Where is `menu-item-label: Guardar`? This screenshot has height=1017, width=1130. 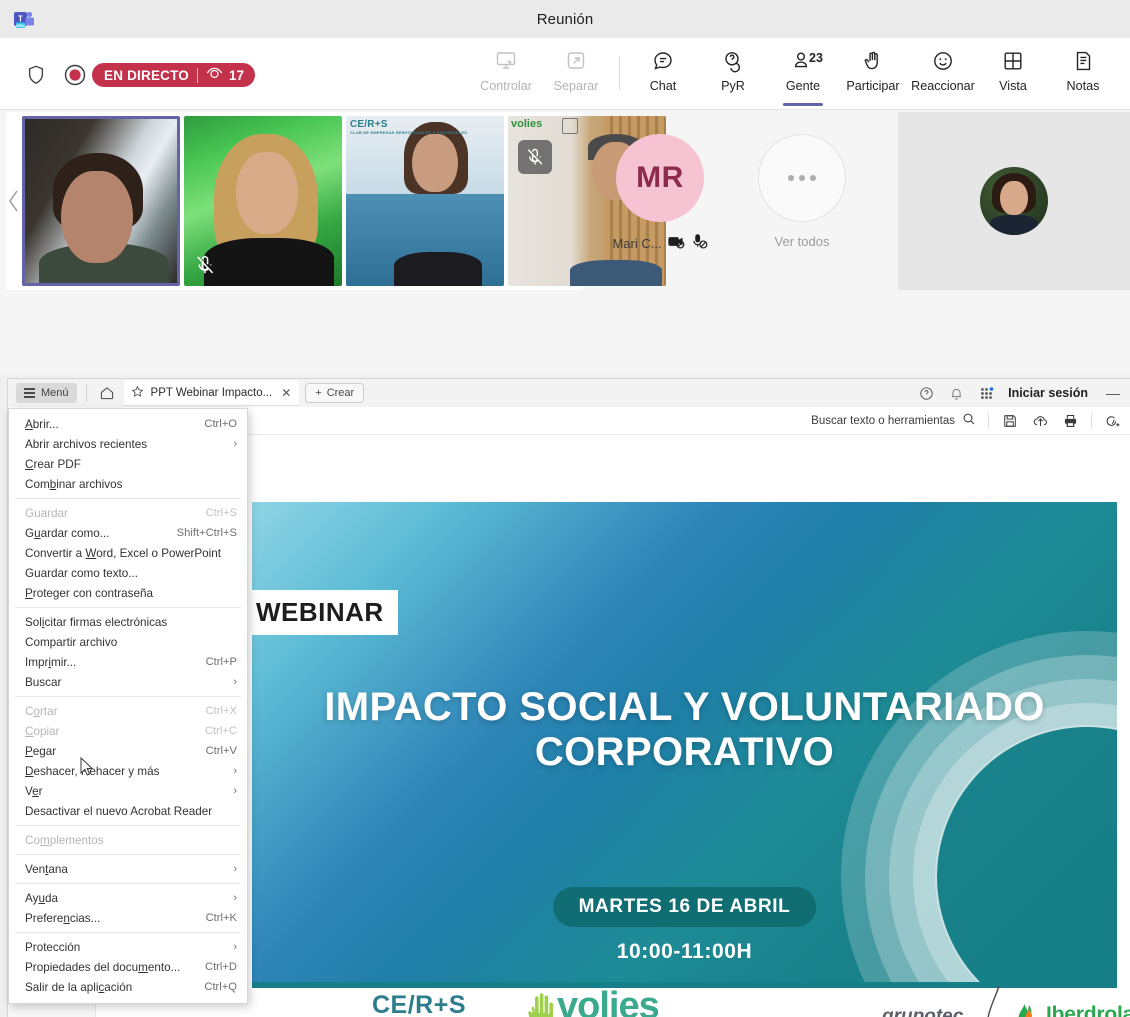 menu-item-label: Guardar is located at coordinates (46, 513).